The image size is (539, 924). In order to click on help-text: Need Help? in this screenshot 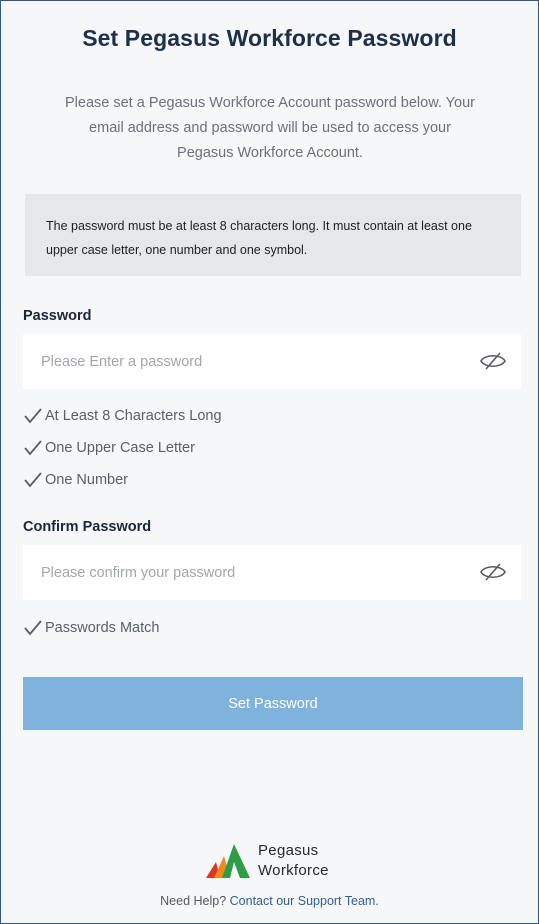, I will do `click(193, 901)`.